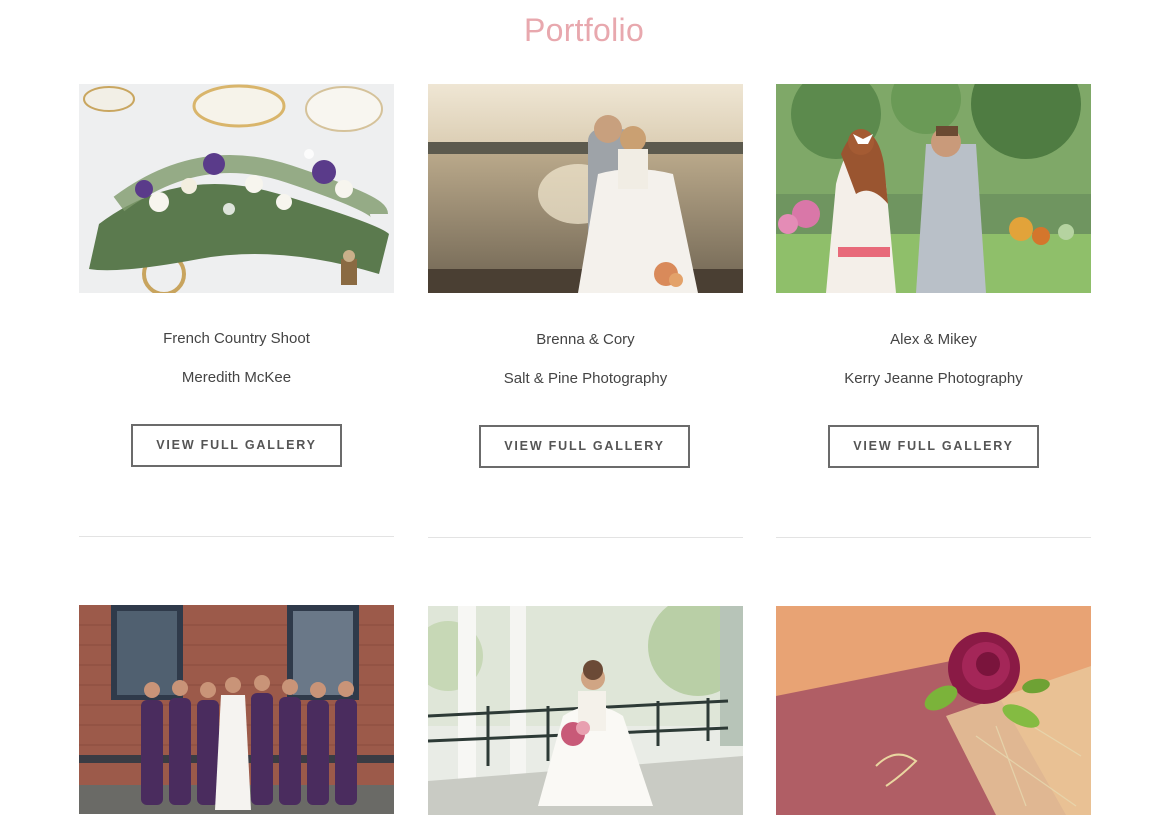  What do you see at coordinates (585, 339) in the screenshot?
I see `gallery-title: Brenna & Cory` at bounding box center [585, 339].